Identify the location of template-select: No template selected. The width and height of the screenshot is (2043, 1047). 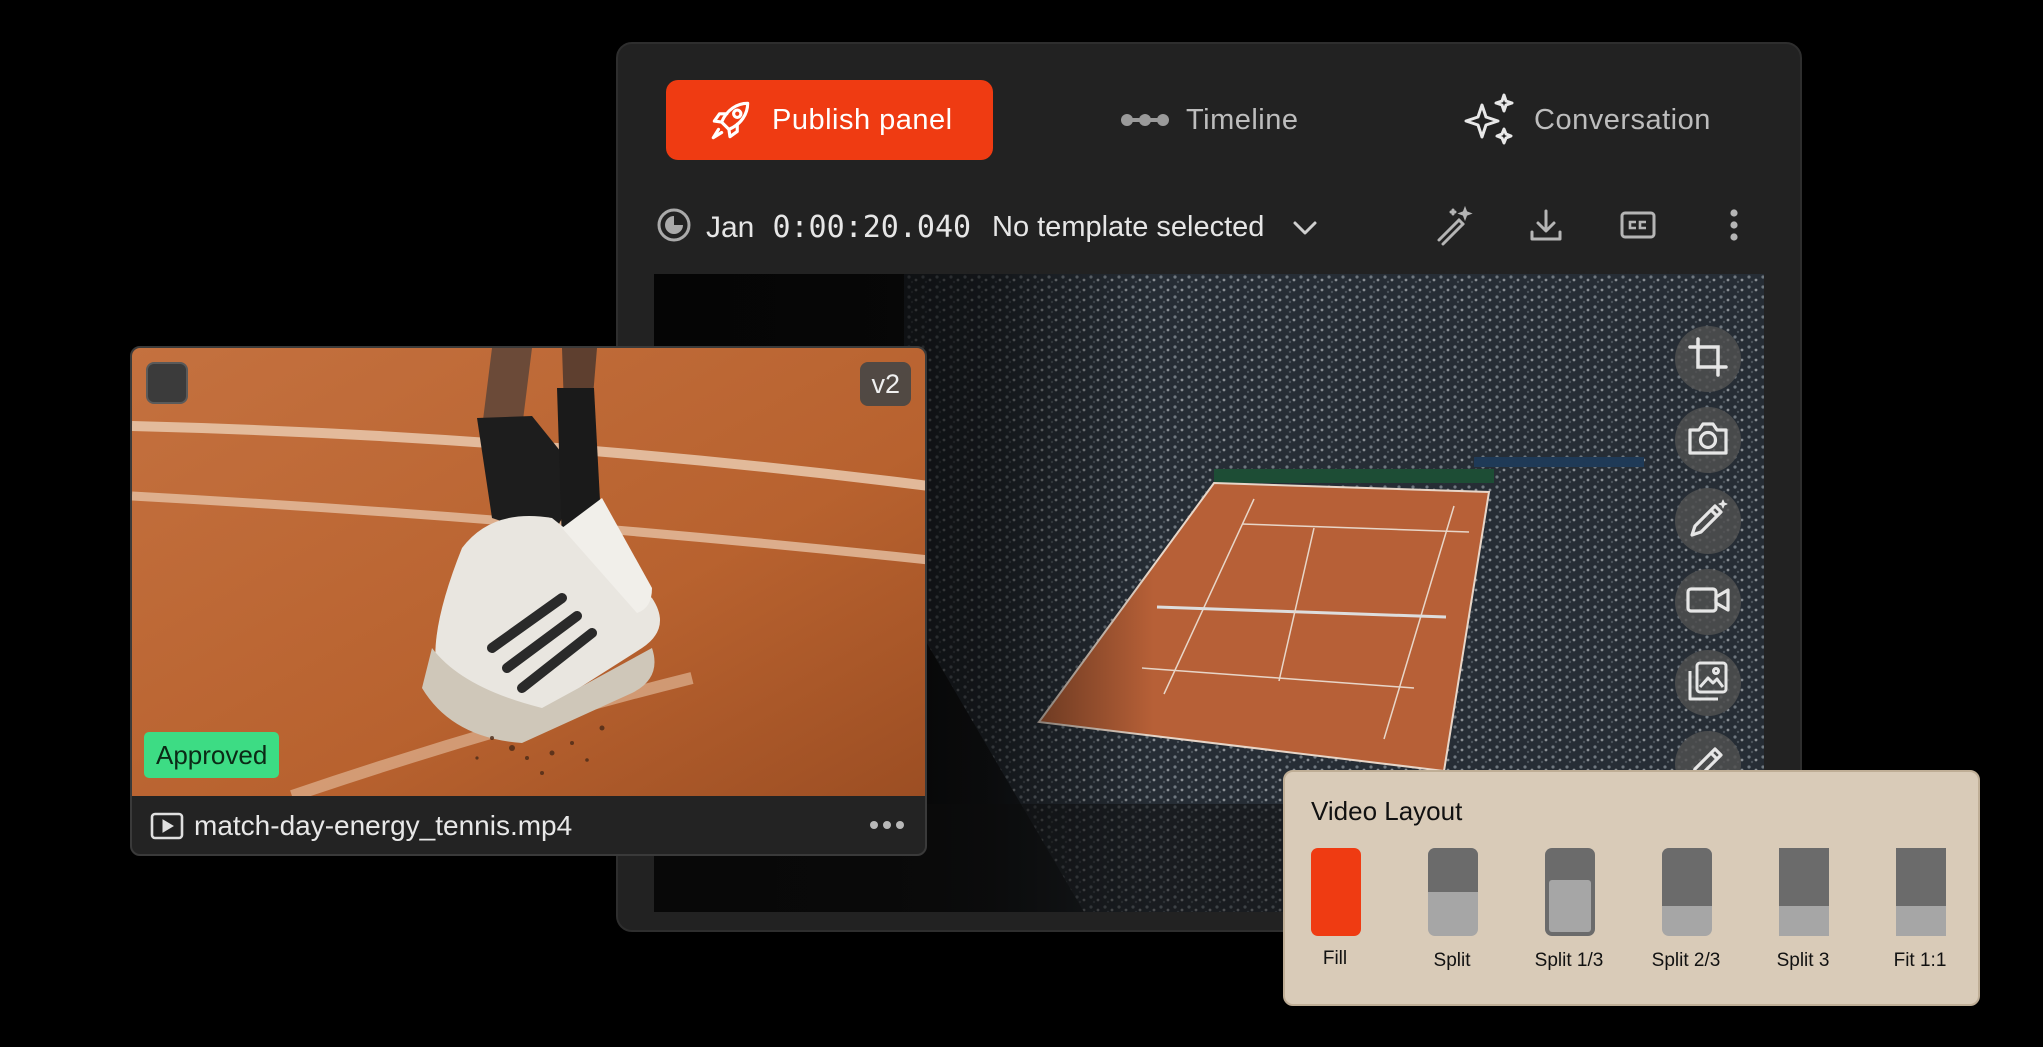
(1155, 227).